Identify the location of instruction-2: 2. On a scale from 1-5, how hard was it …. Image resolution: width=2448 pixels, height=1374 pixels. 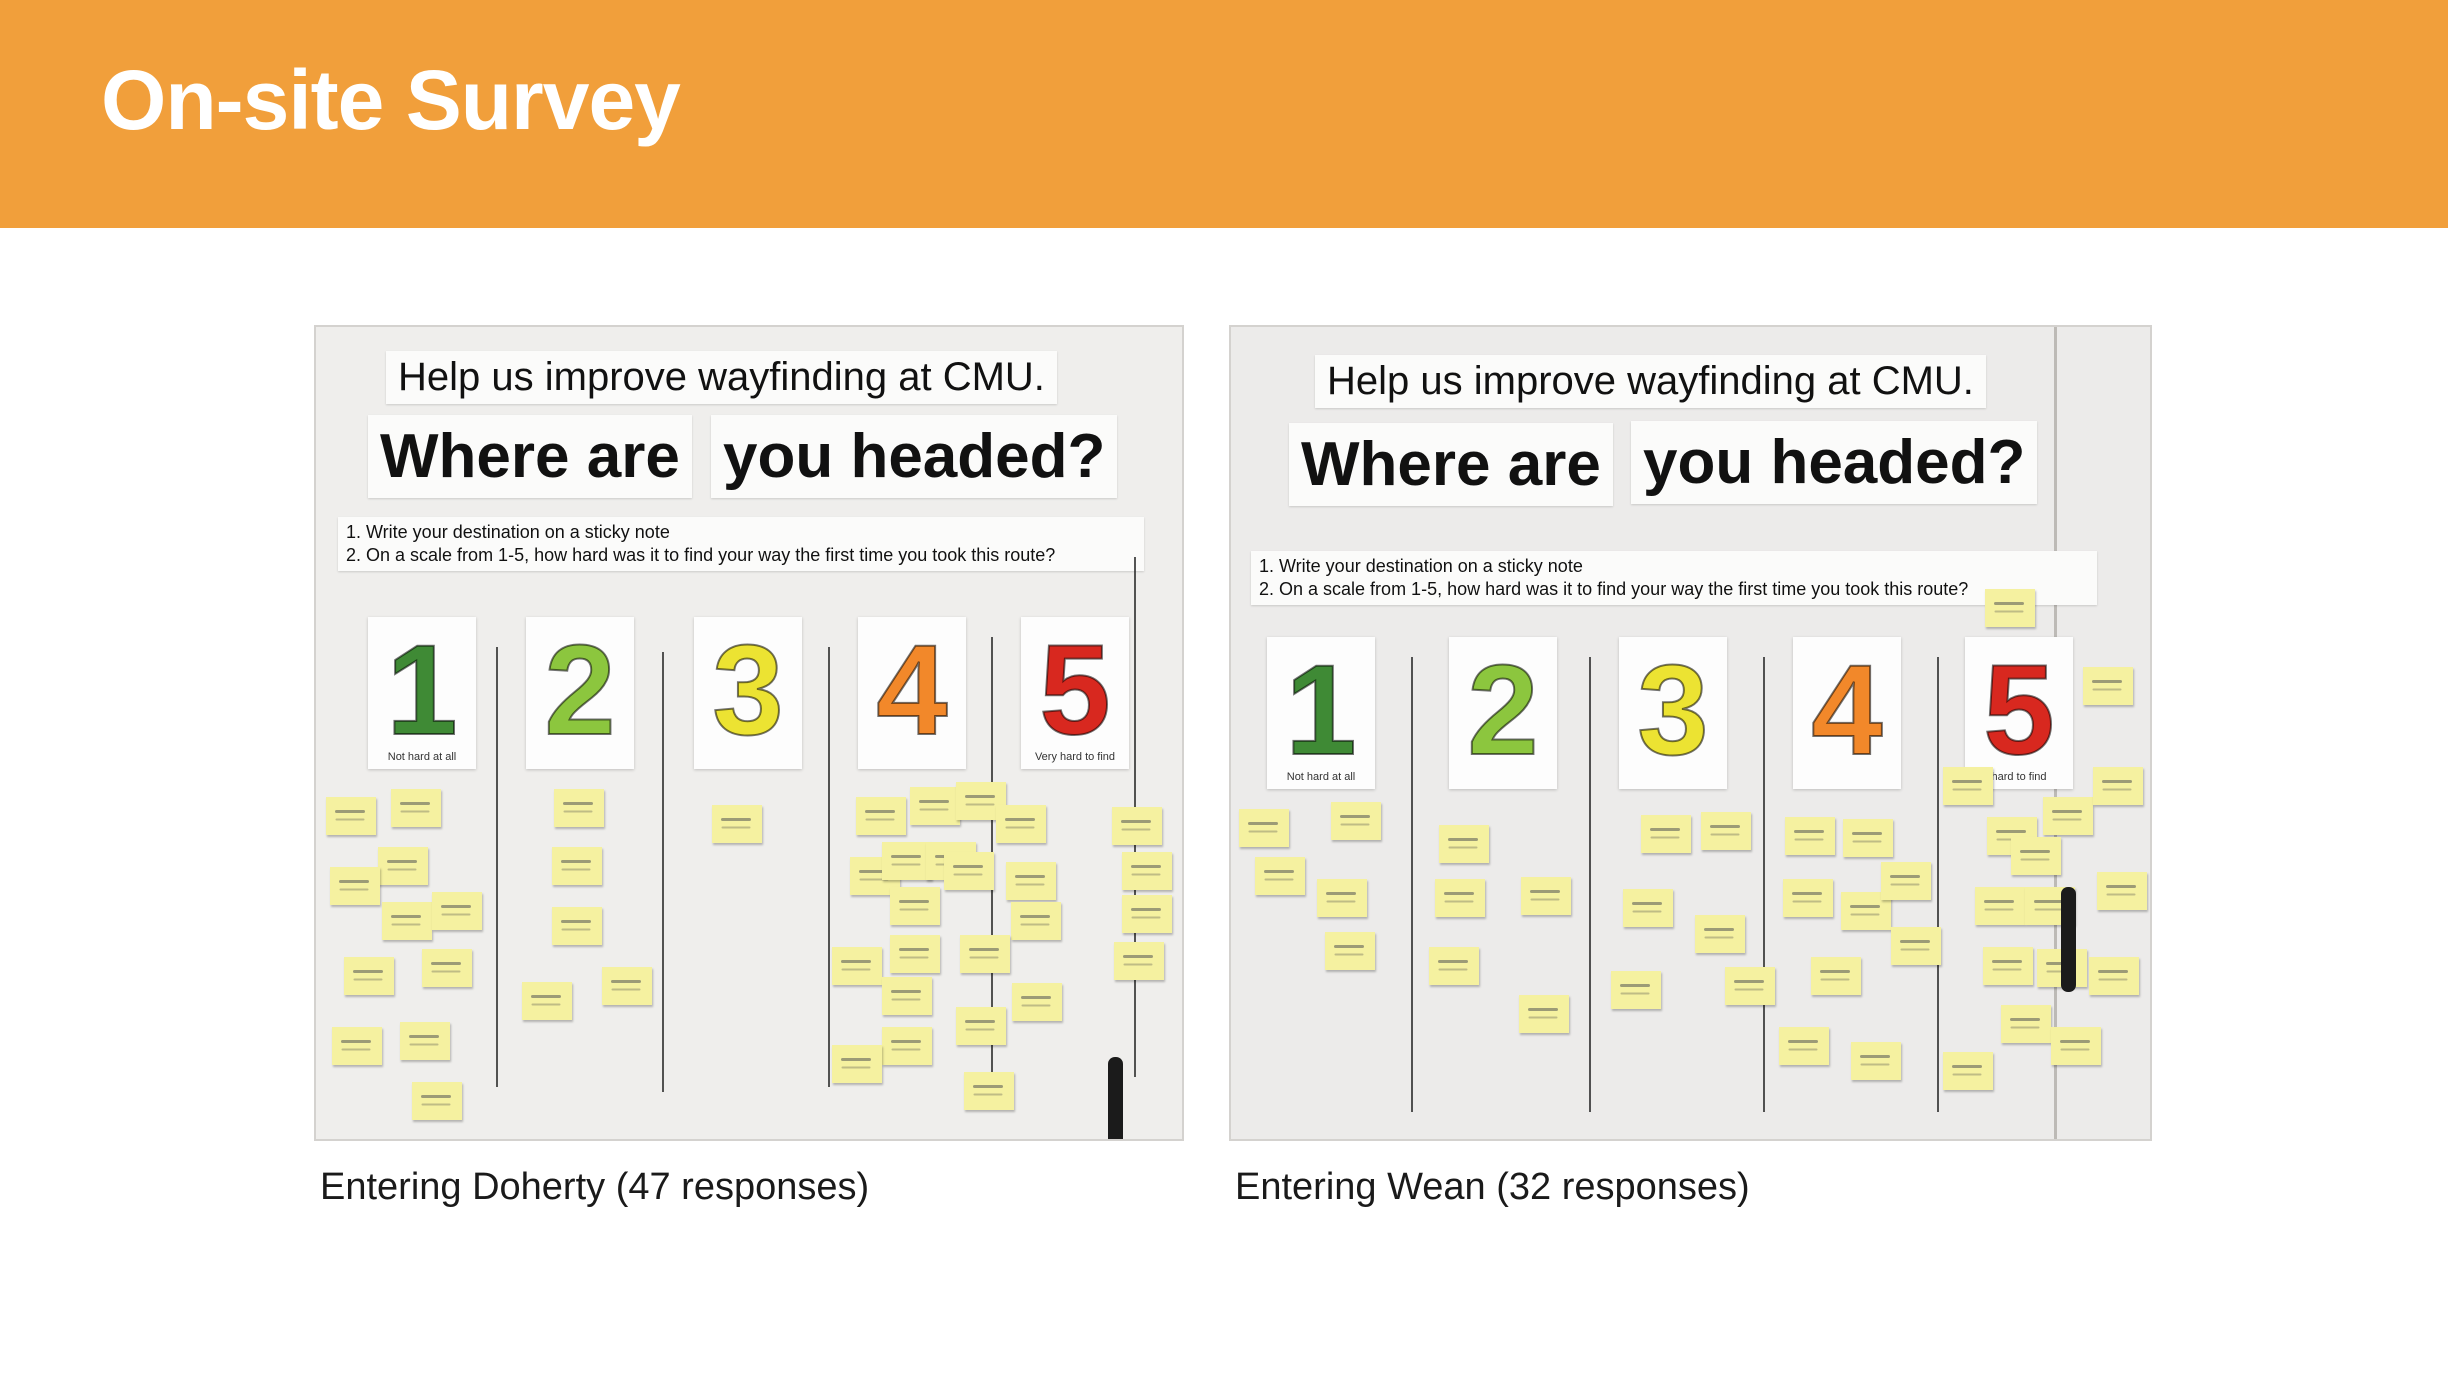
(701, 555).